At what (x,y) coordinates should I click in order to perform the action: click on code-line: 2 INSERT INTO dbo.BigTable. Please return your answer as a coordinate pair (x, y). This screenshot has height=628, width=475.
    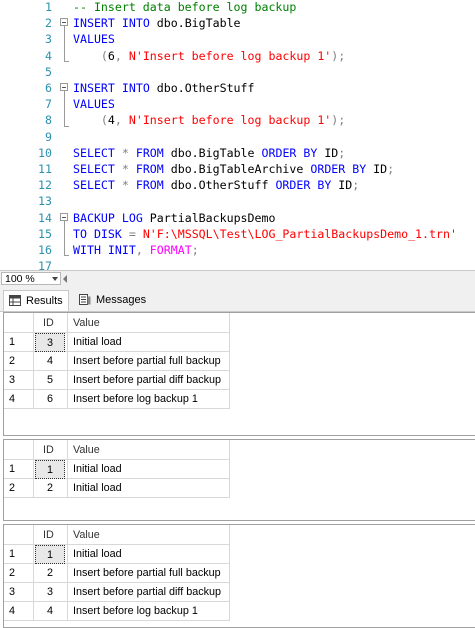
    Looking at the image, I should click on (237, 23).